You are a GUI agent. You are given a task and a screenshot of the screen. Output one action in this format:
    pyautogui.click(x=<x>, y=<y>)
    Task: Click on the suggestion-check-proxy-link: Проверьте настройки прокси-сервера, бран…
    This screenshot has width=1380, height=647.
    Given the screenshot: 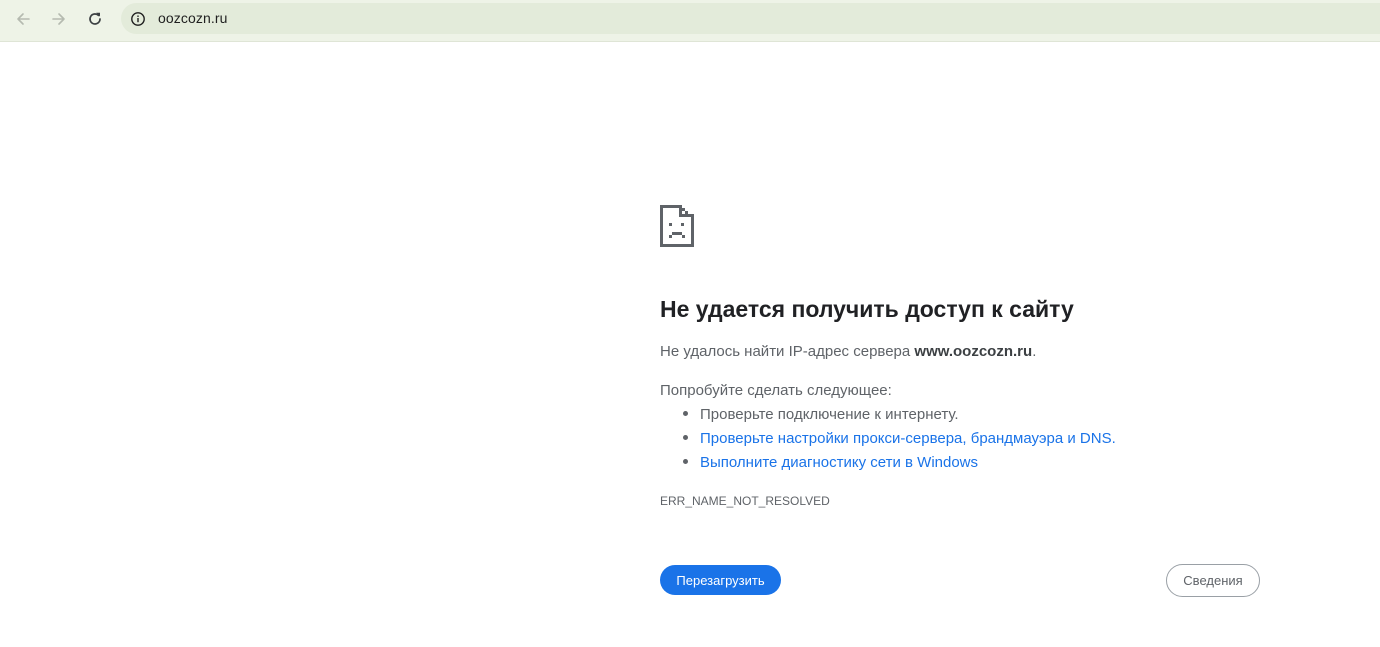 What is the action you would take?
    pyautogui.click(x=888, y=442)
    